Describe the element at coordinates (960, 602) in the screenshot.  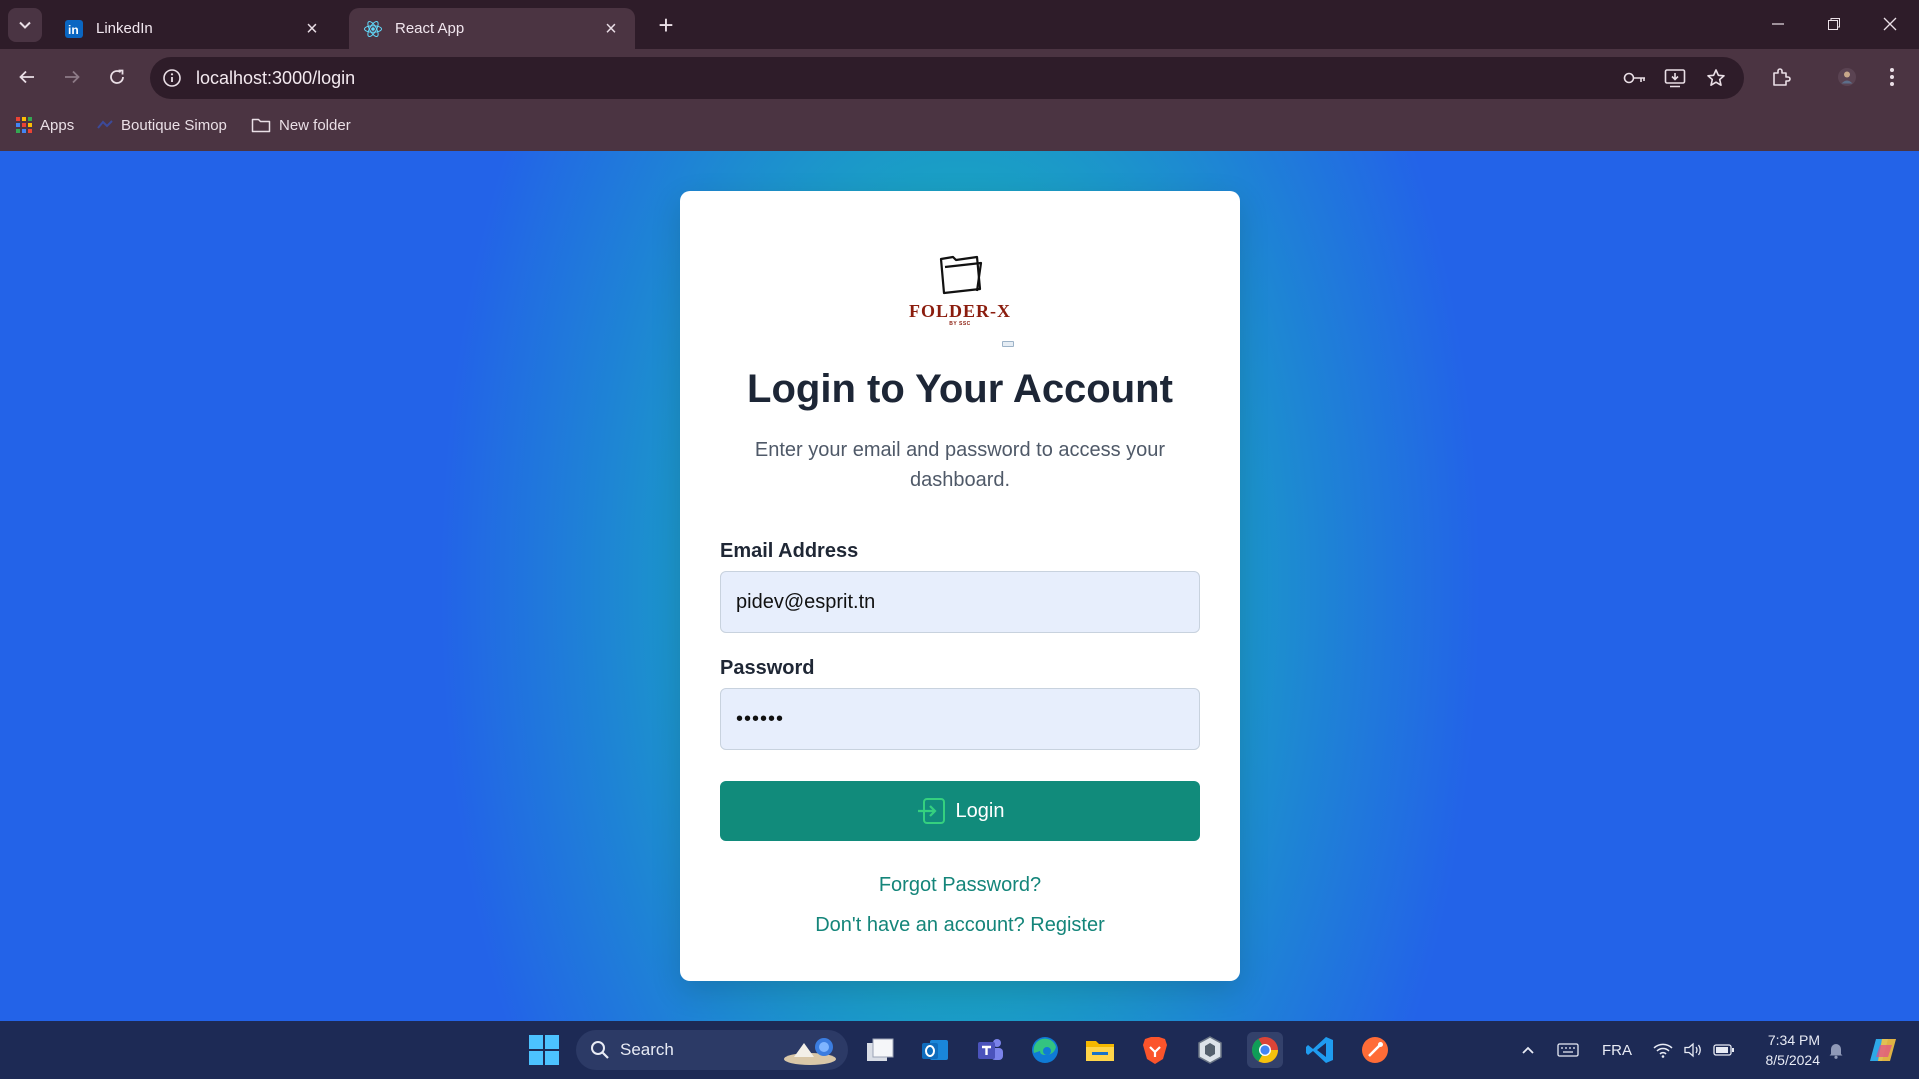
I see `email-field: pidev@esprit.tn` at that location.